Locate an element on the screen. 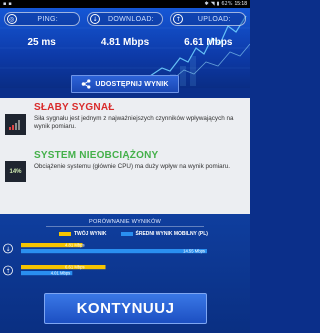 The image size is (320, 333). download-icon: ↓ is located at coordinates (94, 19).